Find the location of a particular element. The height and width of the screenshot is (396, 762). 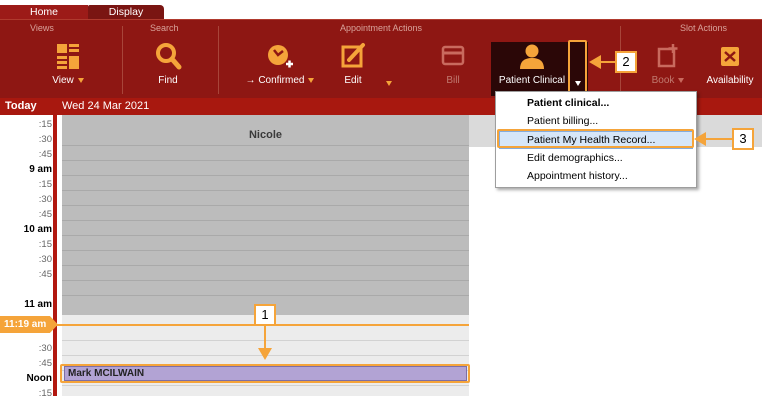

clock-check-icon is located at coordinates (280, 56).